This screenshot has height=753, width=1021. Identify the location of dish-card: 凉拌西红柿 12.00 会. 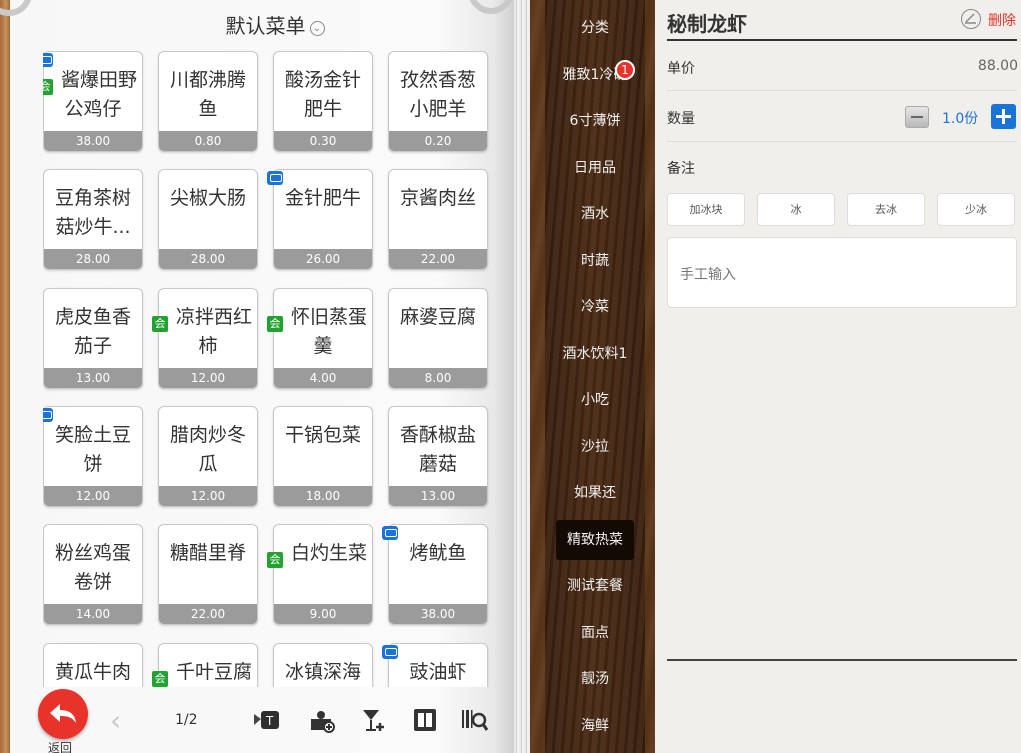
(205, 338).